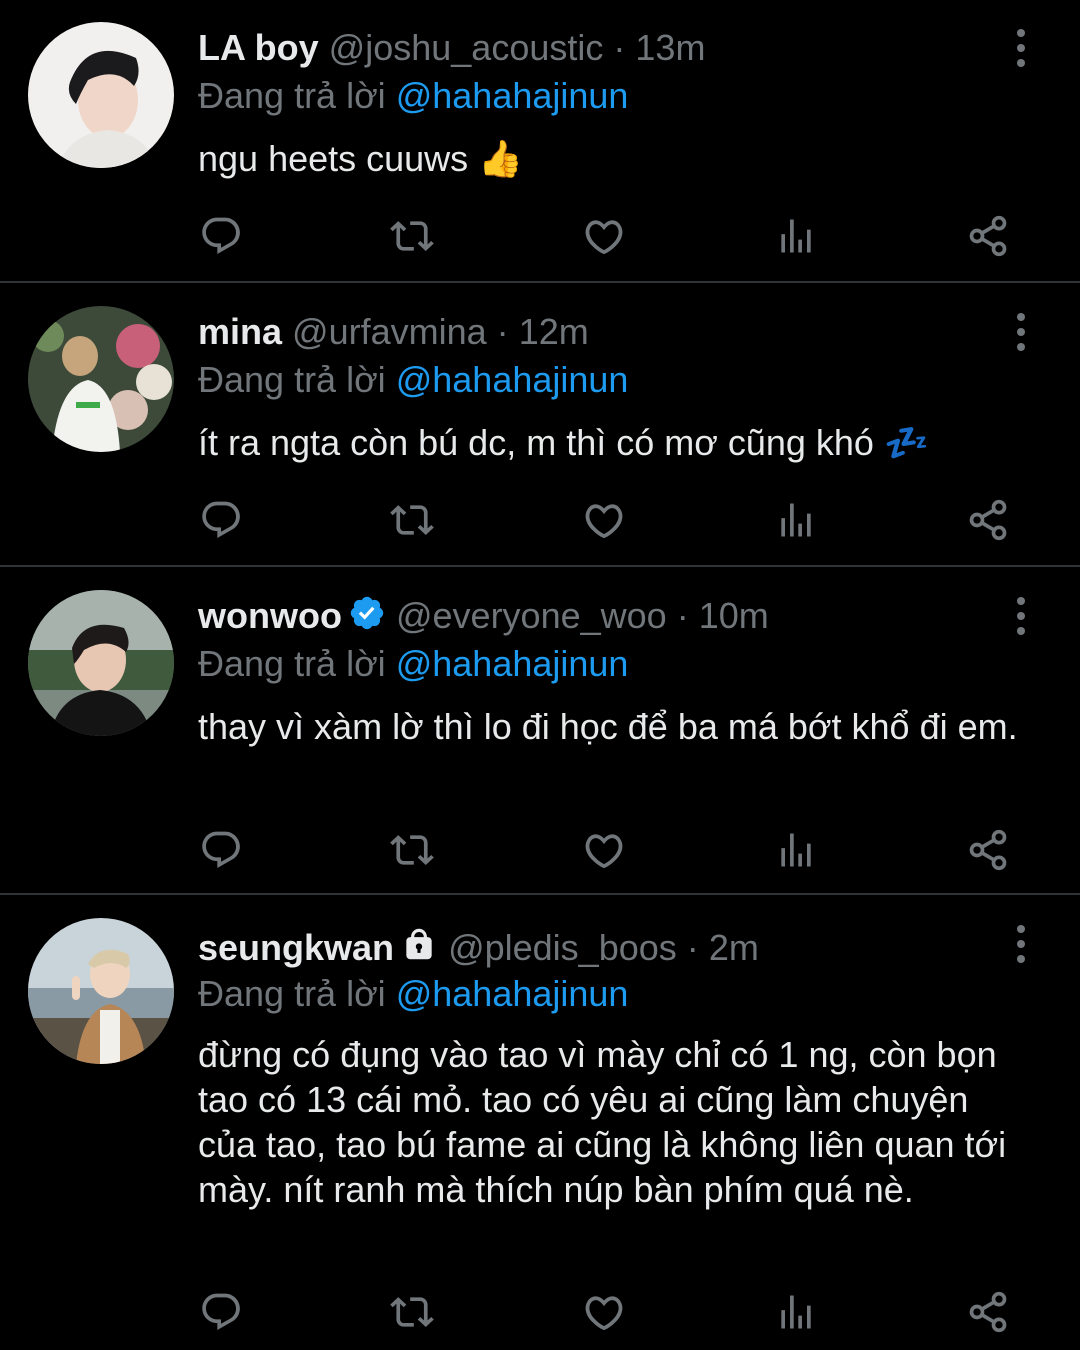  I want to click on display-name: mina, so click(240, 331).